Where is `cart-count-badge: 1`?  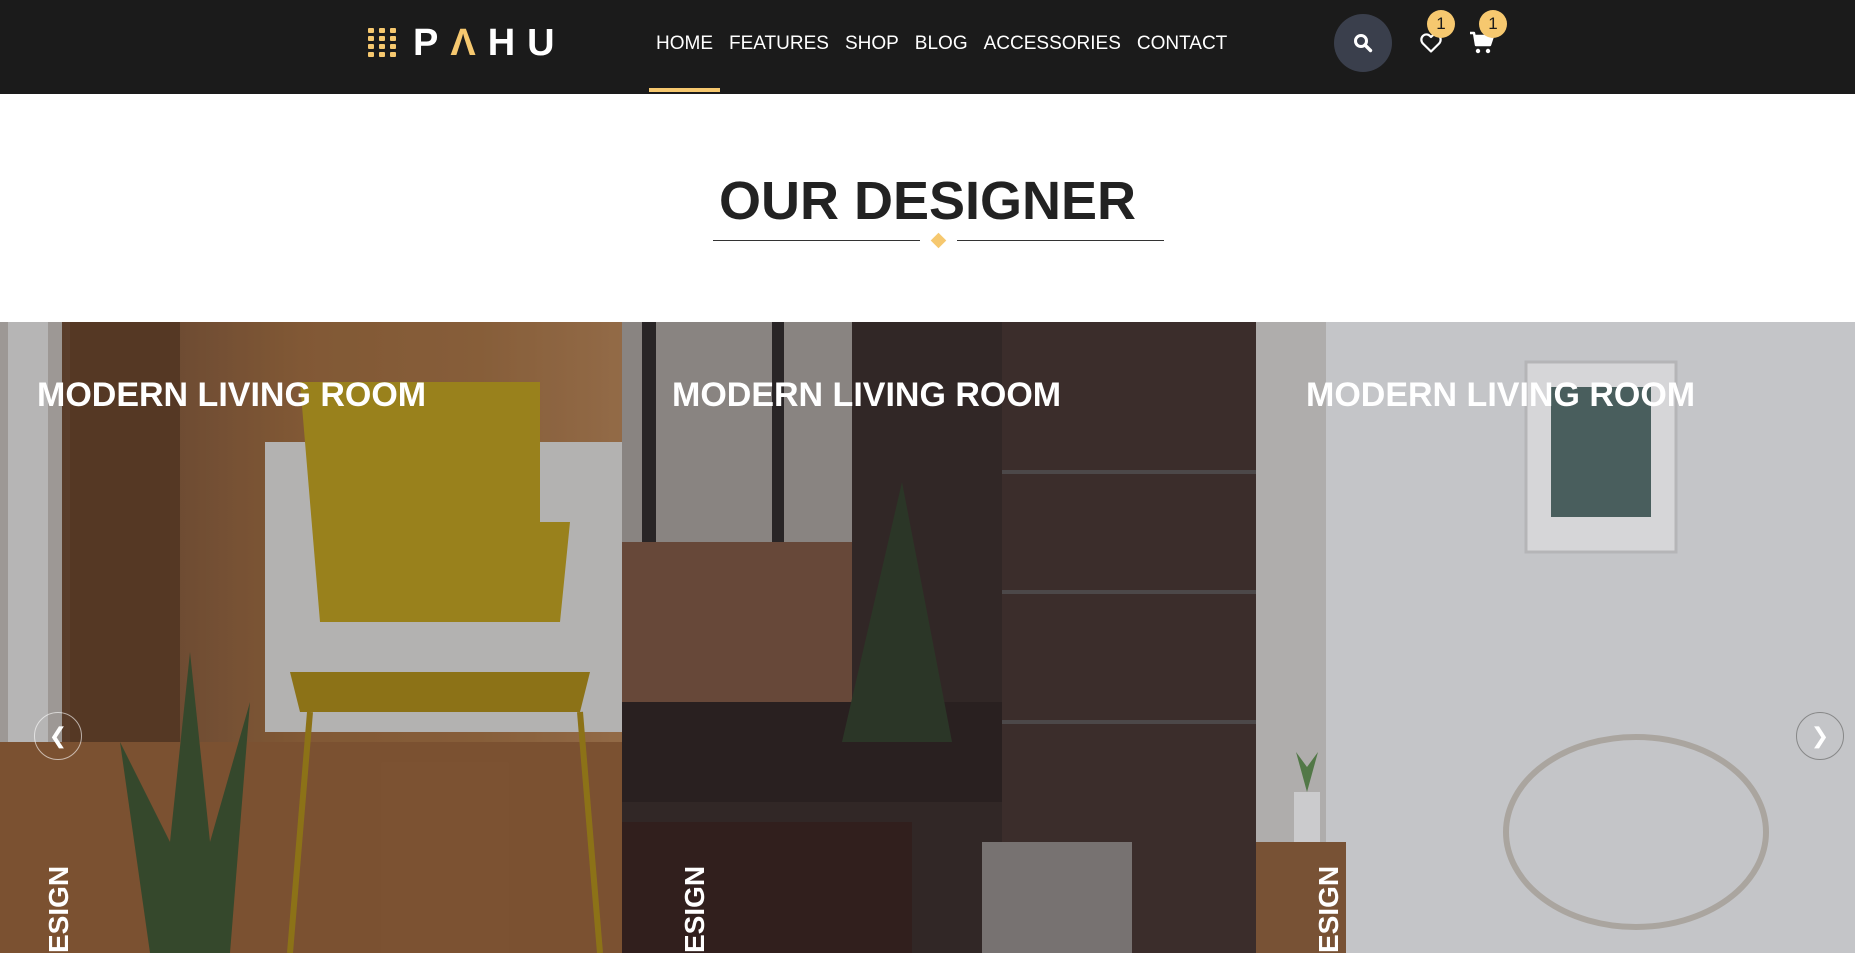 cart-count-badge: 1 is located at coordinates (1493, 24).